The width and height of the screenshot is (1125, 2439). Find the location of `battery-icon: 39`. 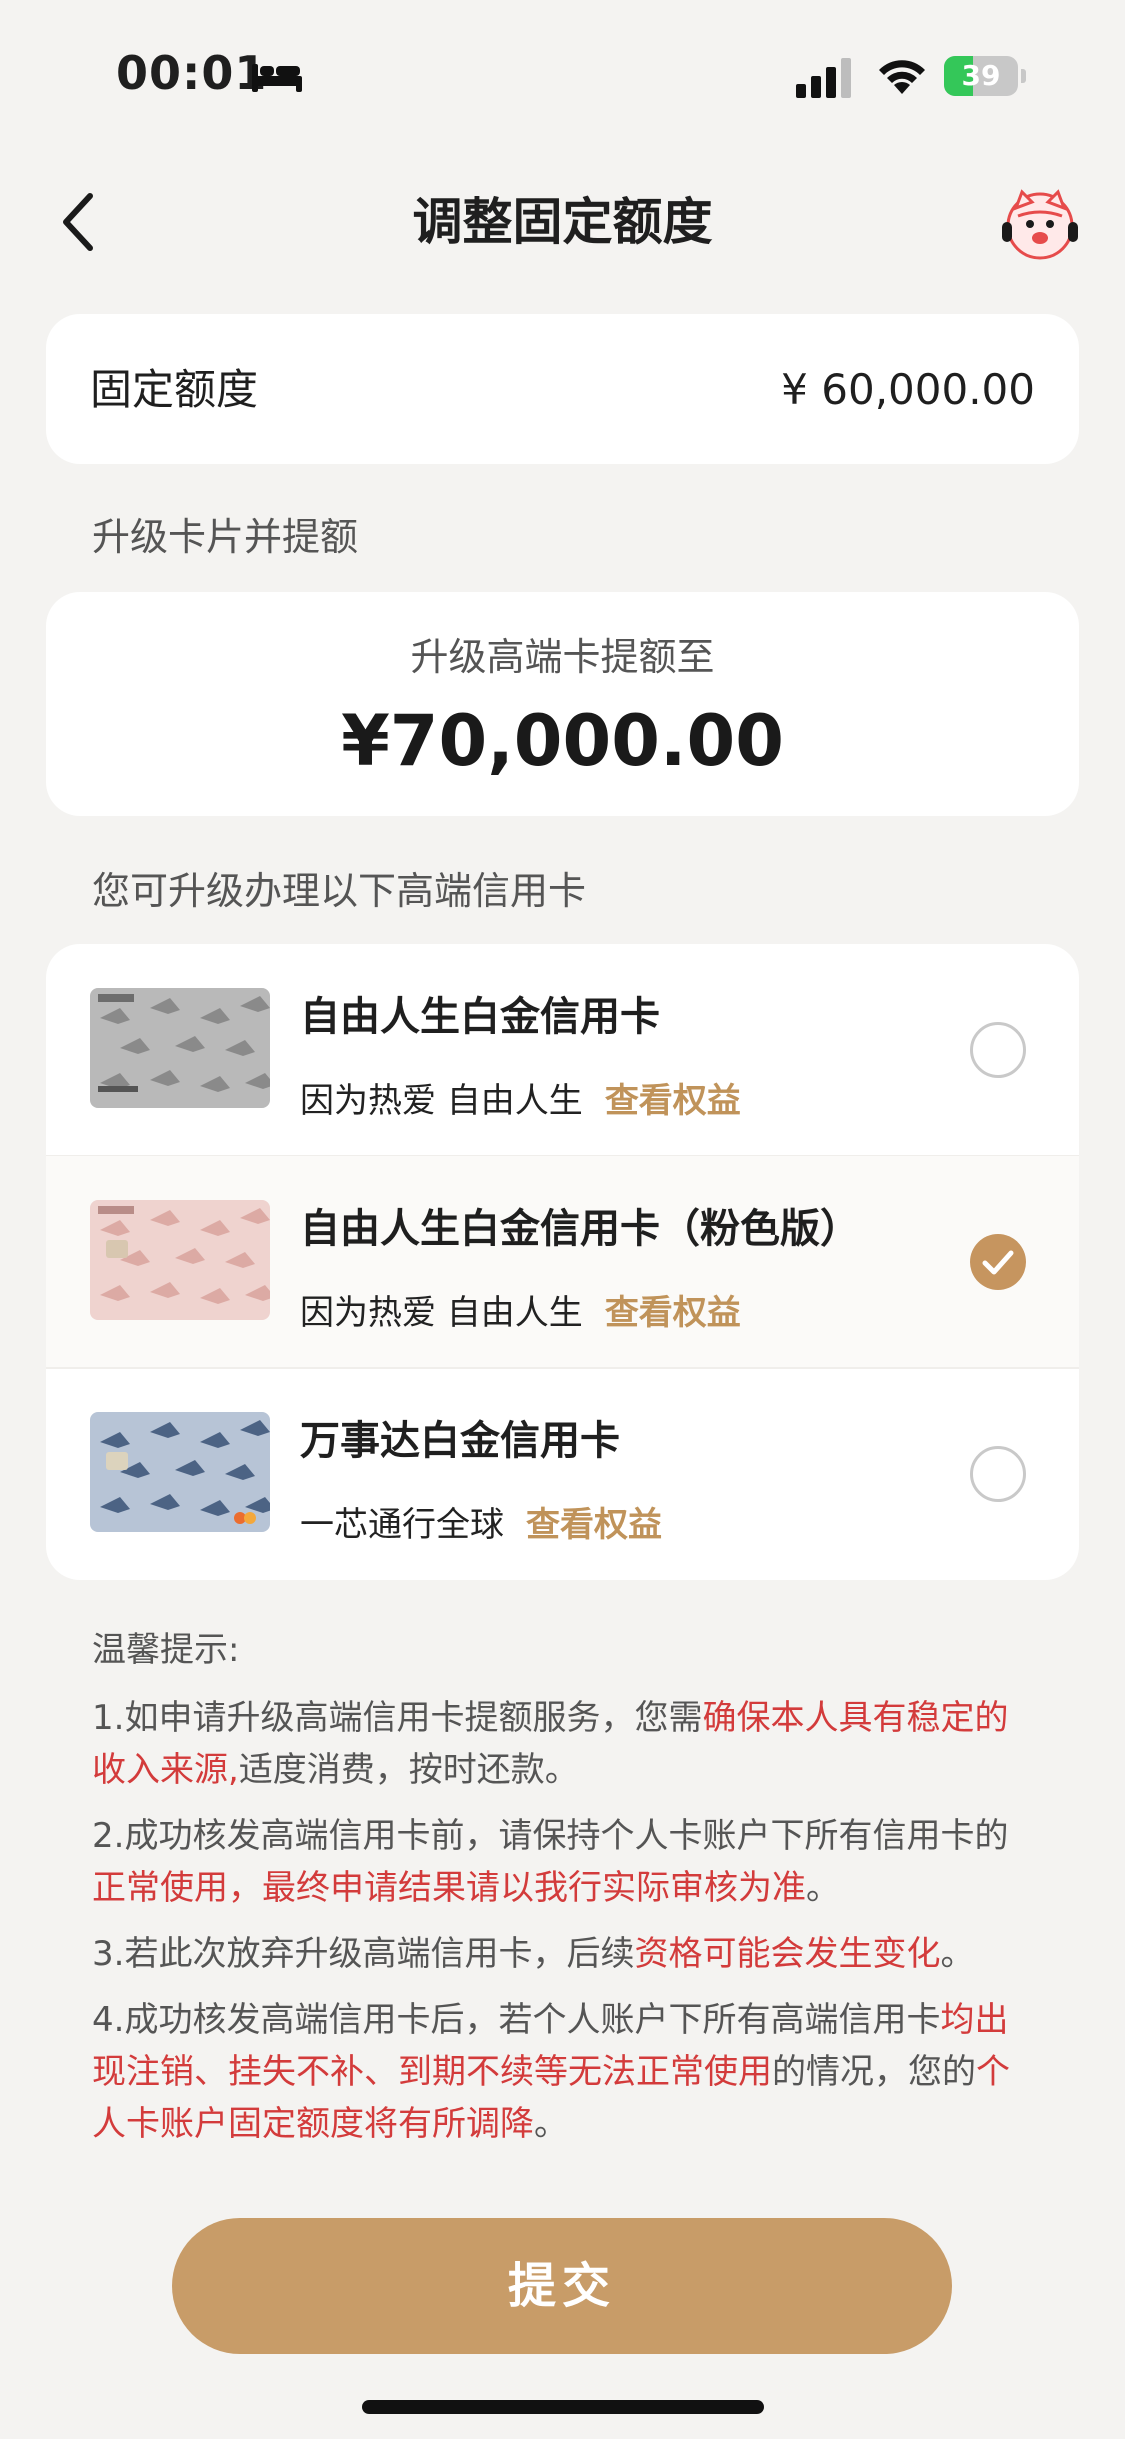

battery-icon: 39 is located at coordinates (985, 76).